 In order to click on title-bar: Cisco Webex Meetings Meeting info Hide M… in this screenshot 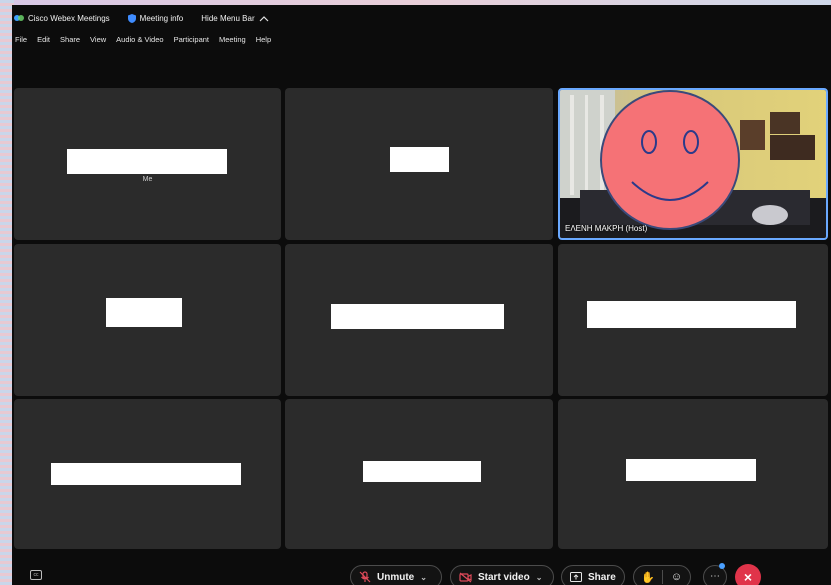, I will do `click(421, 18)`.